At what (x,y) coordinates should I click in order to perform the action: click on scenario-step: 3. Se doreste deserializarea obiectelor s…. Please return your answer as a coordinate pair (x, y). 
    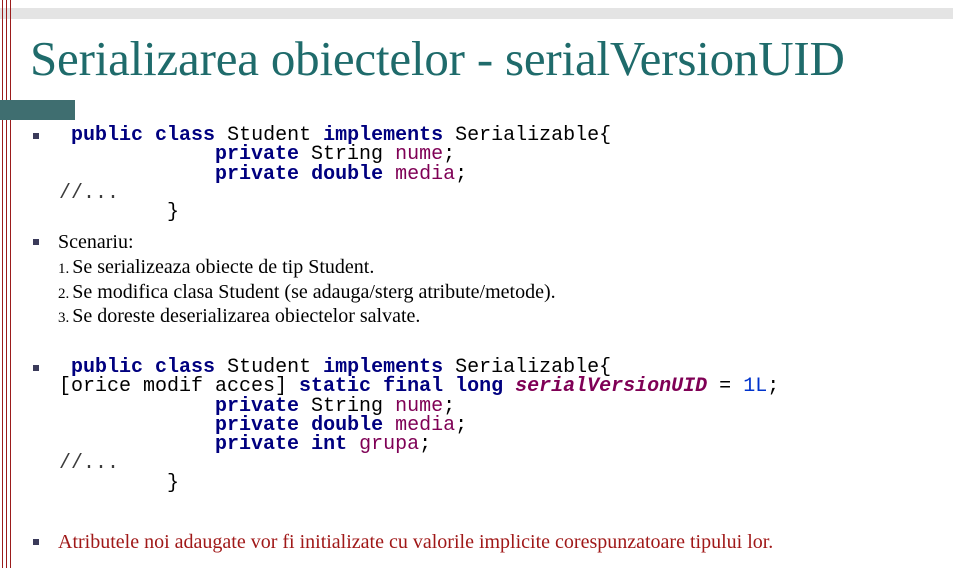
    Looking at the image, I should click on (239, 316).